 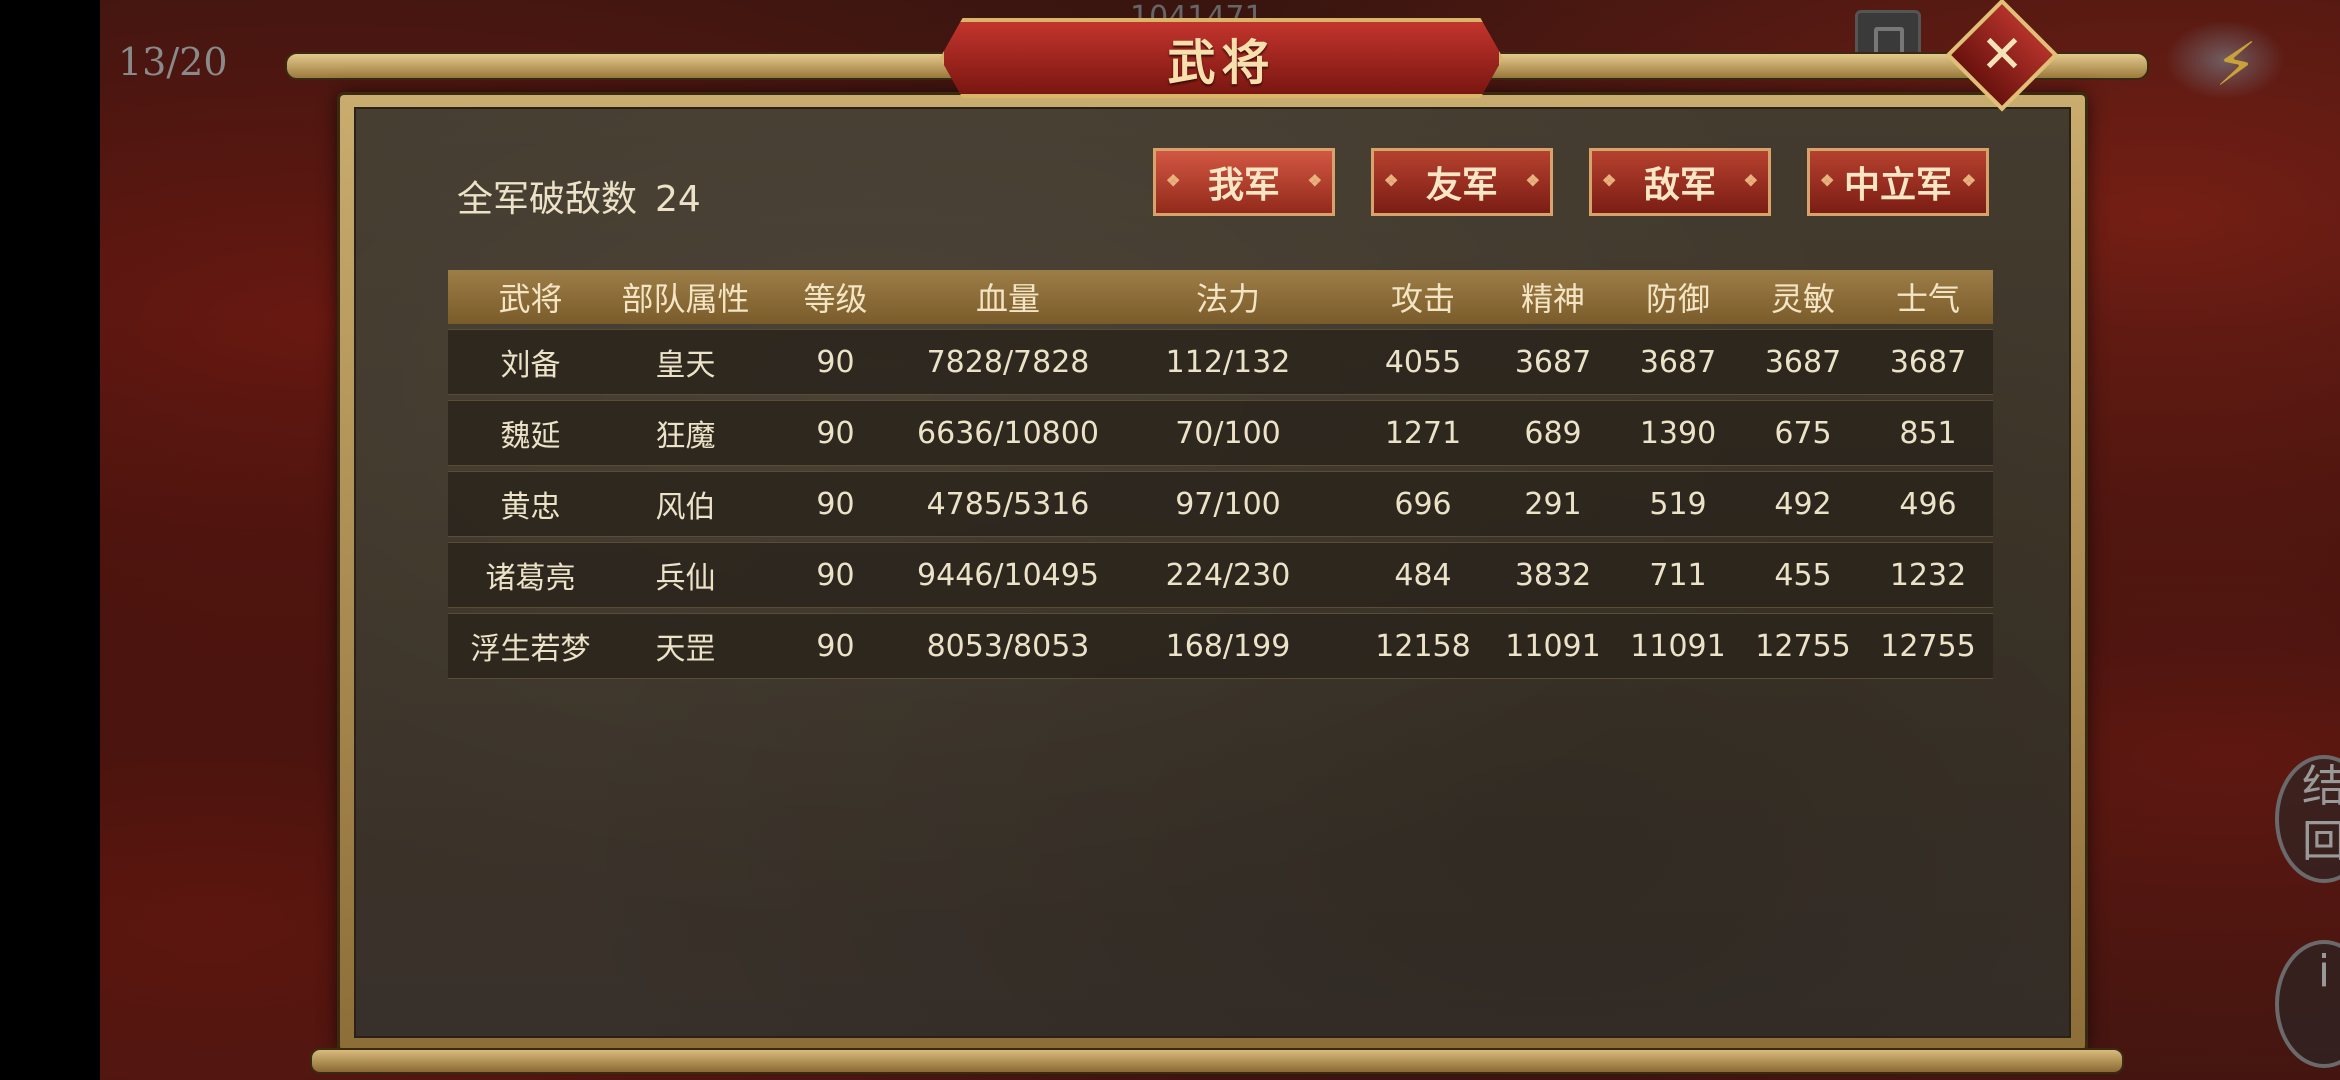 I want to click on cell-general: 浮生若梦, so click(x=530, y=646).